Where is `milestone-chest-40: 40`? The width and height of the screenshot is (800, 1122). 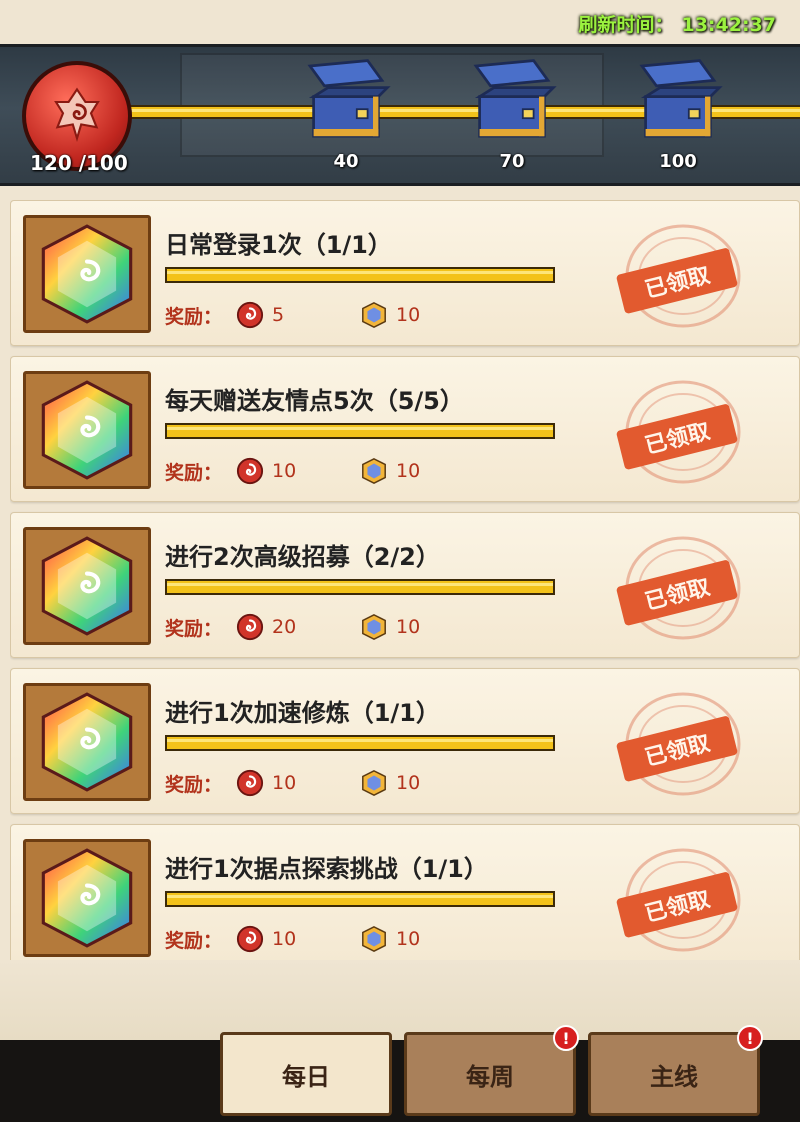 milestone-chest-40: 40 is located at coordinates (346, 114).